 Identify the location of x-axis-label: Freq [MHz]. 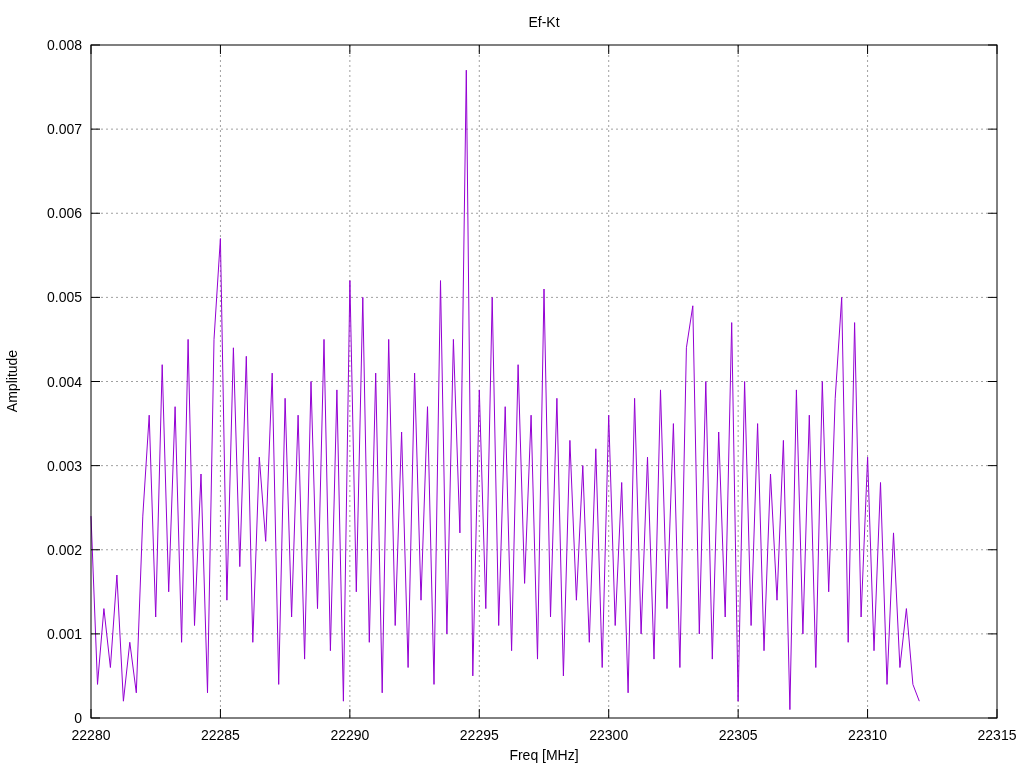
(544, 755).